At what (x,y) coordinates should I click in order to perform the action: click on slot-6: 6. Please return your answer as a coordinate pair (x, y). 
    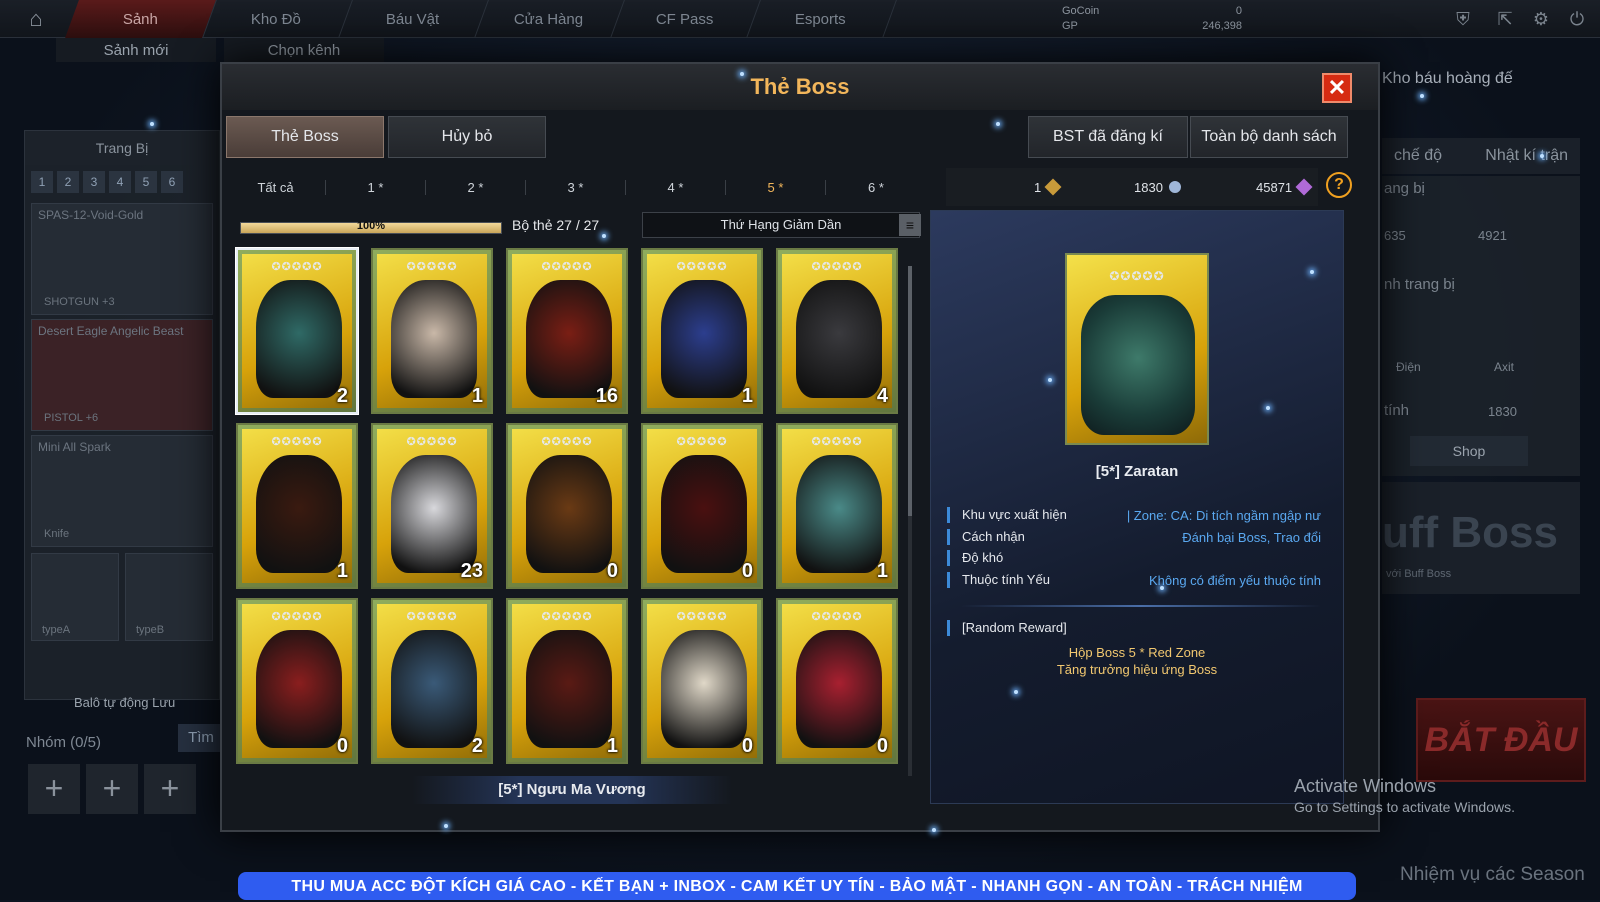
    Looking at the image, I should click on (172, 182).